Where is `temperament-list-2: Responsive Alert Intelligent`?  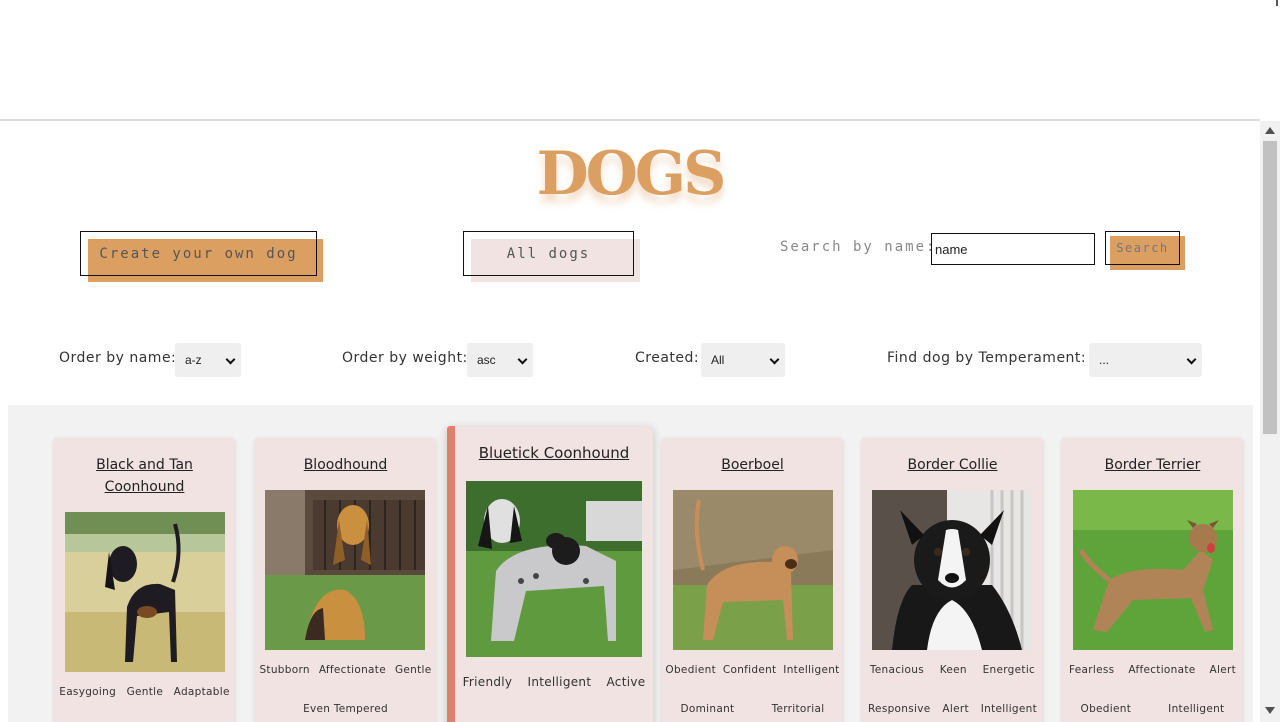 temperament-list-2: Responsive Alert Intelligent is located at coordinates (952, 709).